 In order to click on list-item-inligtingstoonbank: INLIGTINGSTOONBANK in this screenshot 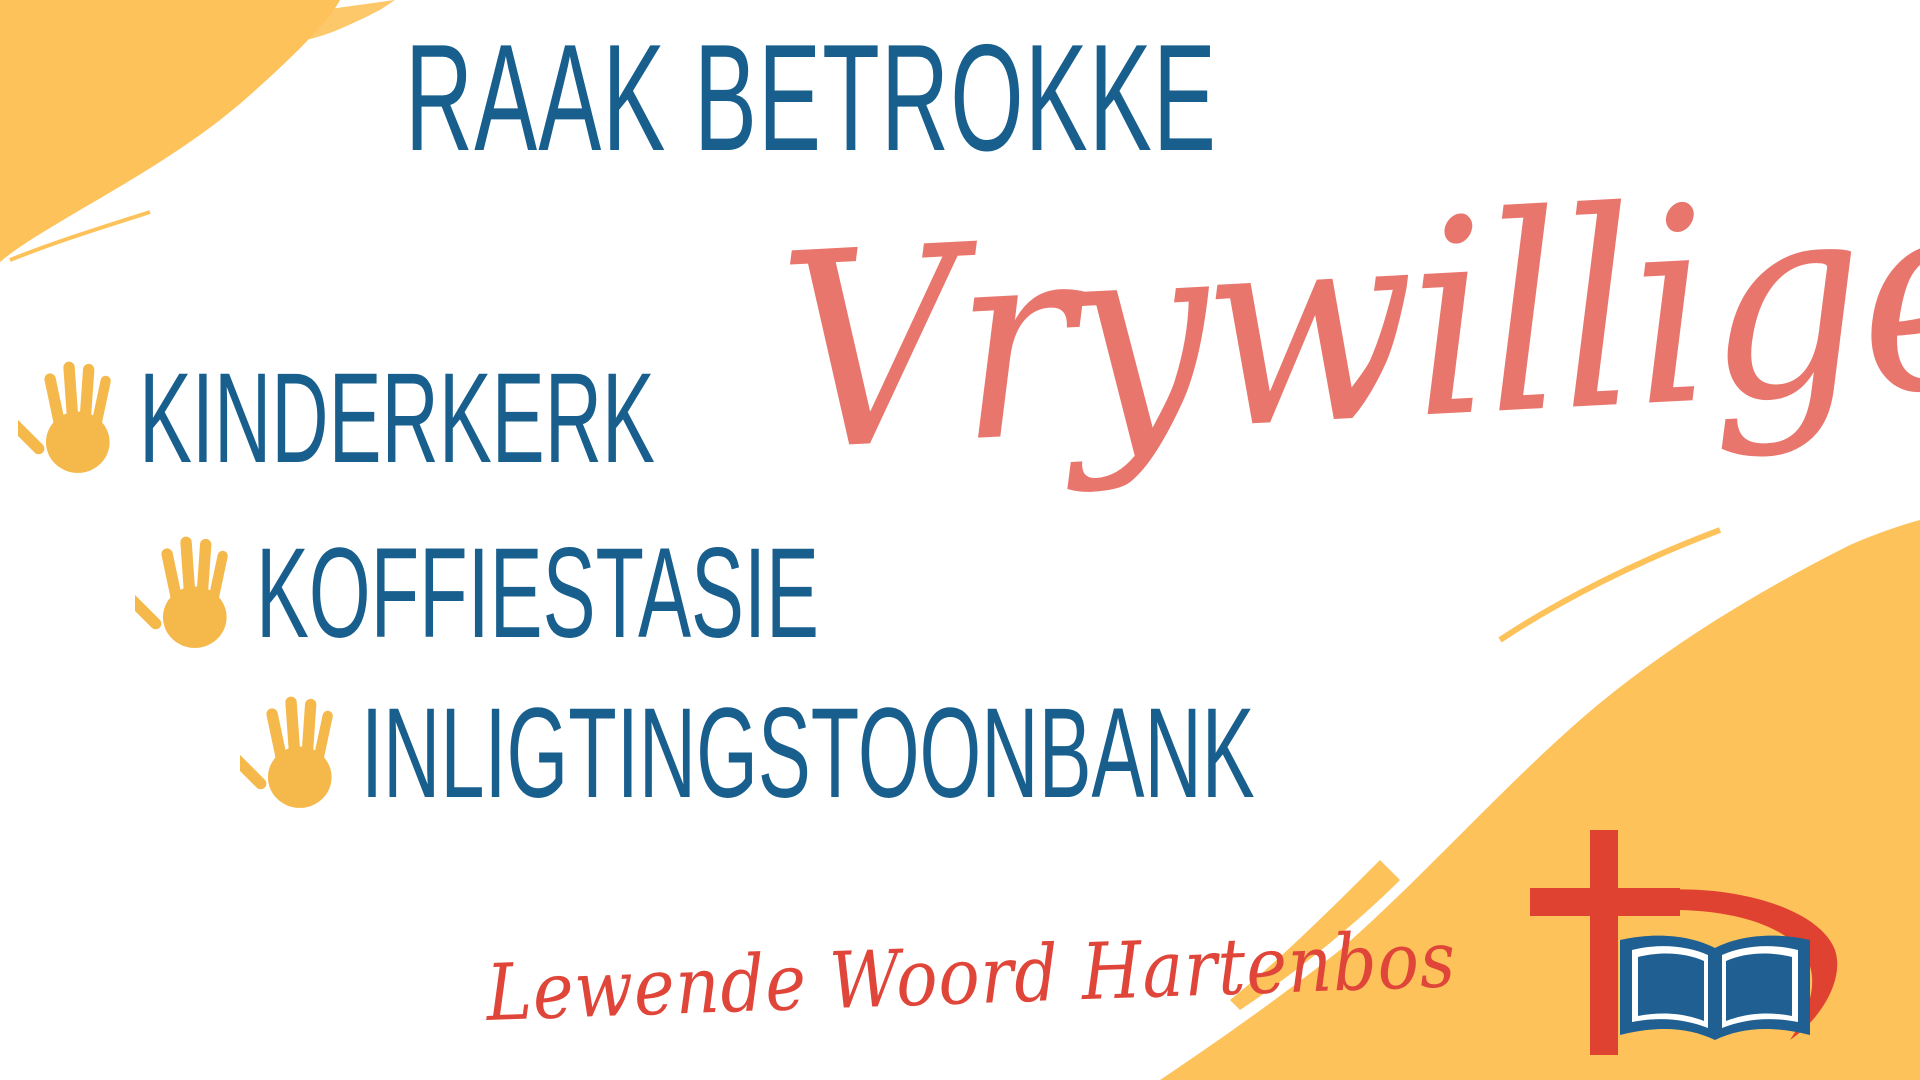, I will do `click(1021, 754)`.